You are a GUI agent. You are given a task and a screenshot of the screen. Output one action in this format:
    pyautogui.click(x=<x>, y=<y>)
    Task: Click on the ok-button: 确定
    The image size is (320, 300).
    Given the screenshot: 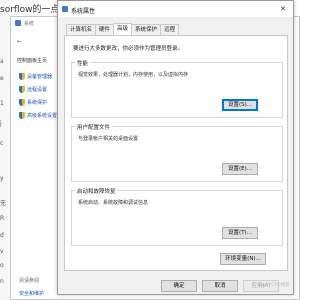 What is the action you would take?
    pyautogui.click(x=179, y=286)
    